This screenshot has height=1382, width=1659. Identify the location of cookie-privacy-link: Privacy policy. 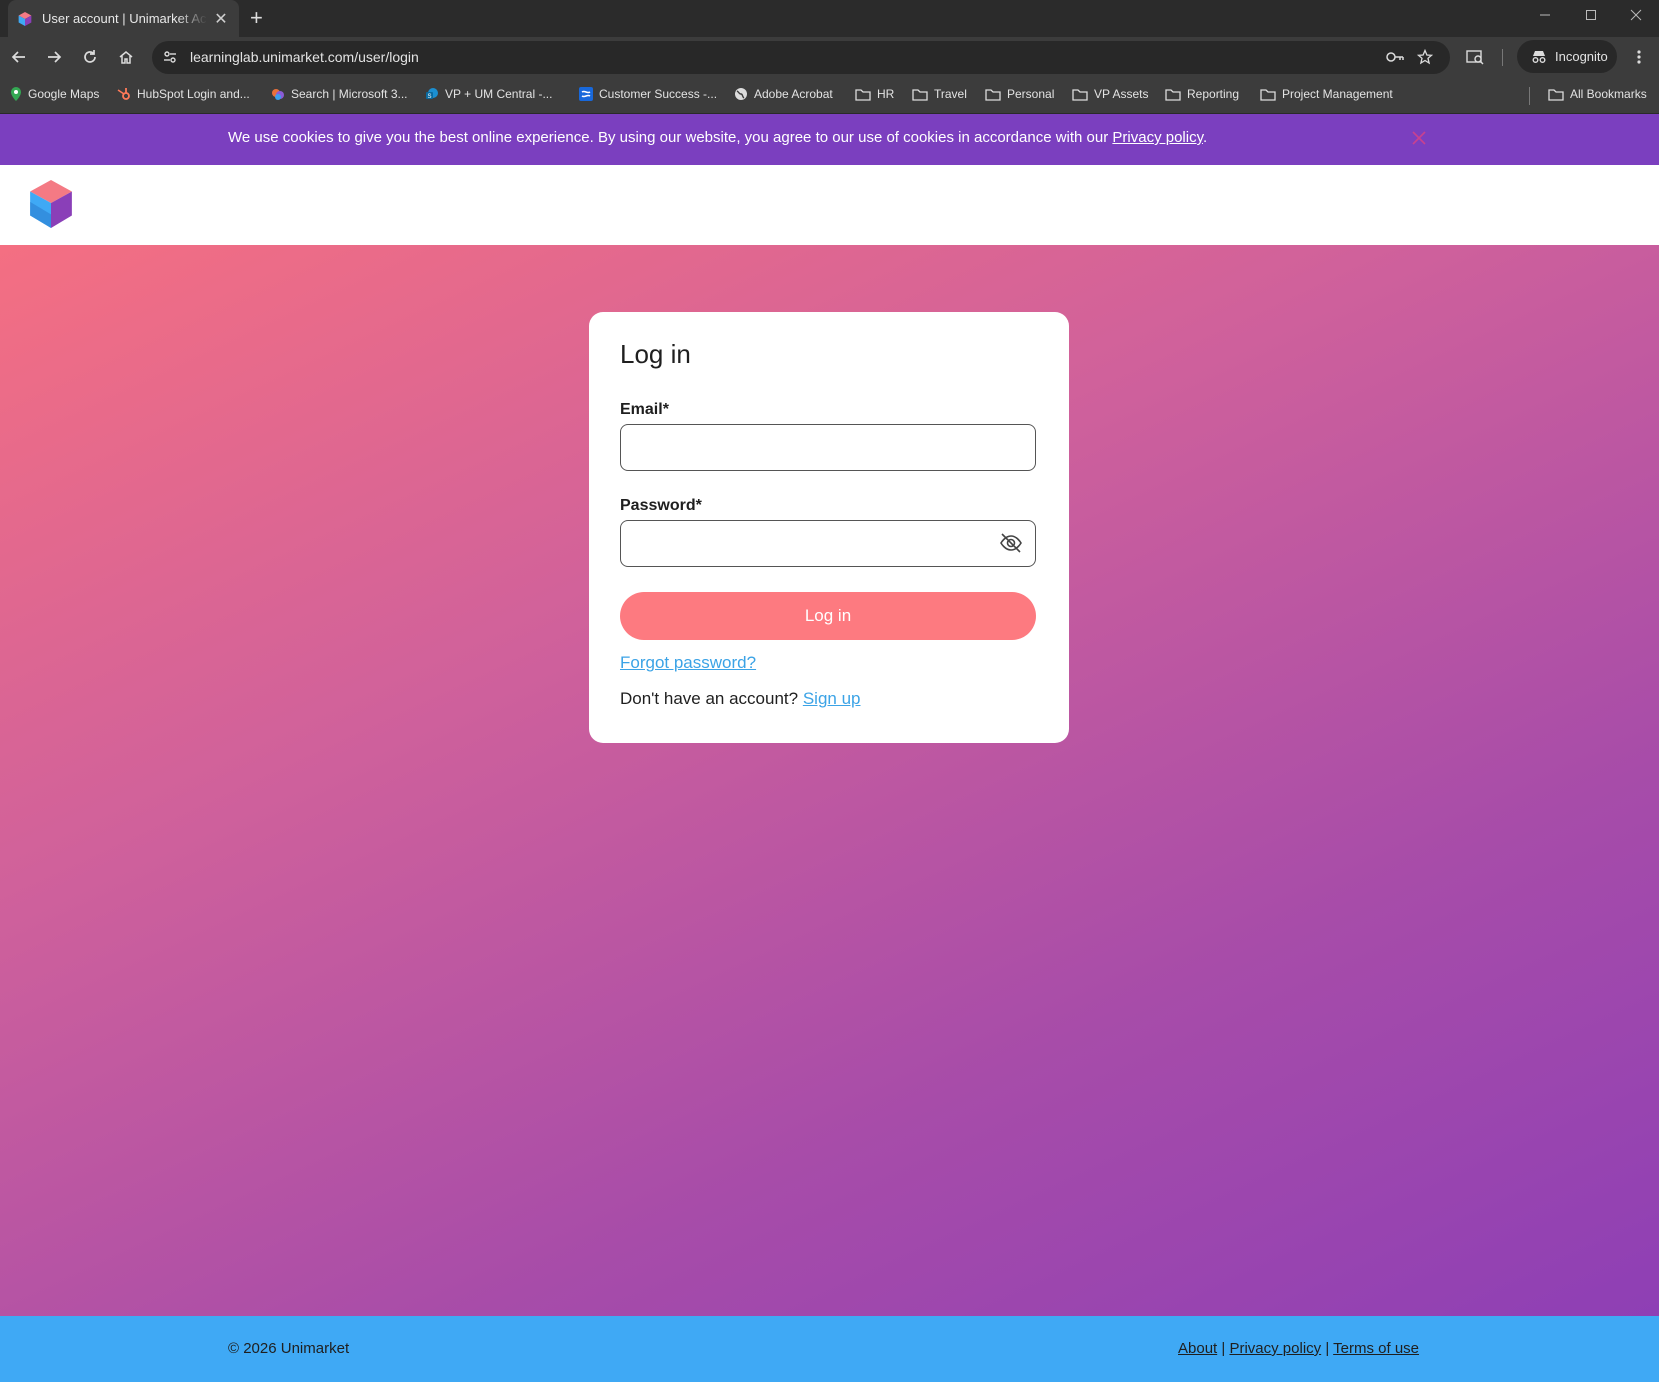
(1157, 137).